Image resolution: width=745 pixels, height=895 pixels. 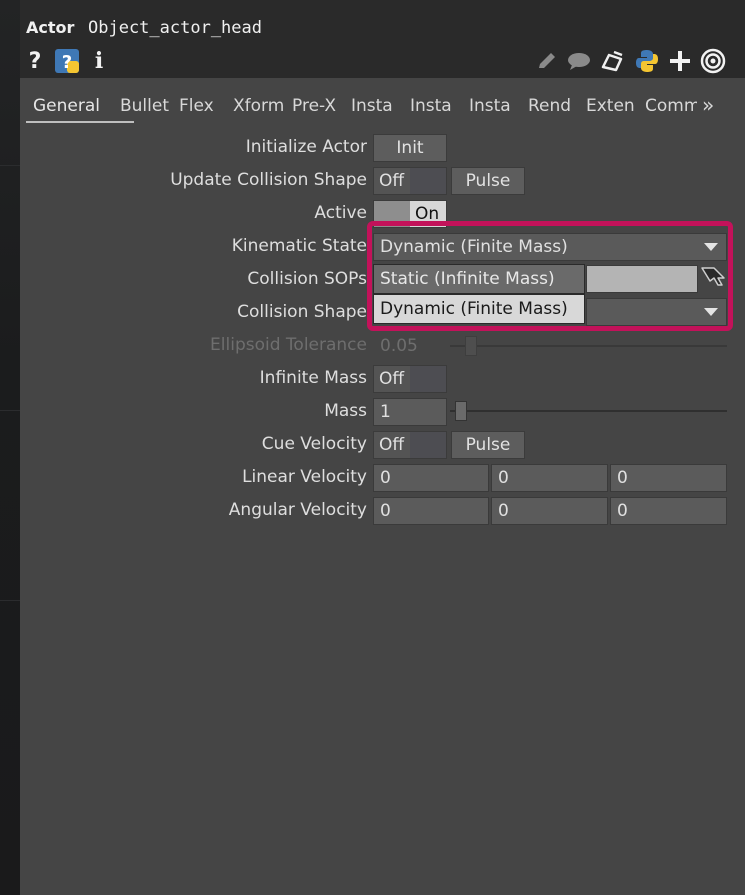 I want to click on python-help-icon: ?, so click(x=67, y=61).